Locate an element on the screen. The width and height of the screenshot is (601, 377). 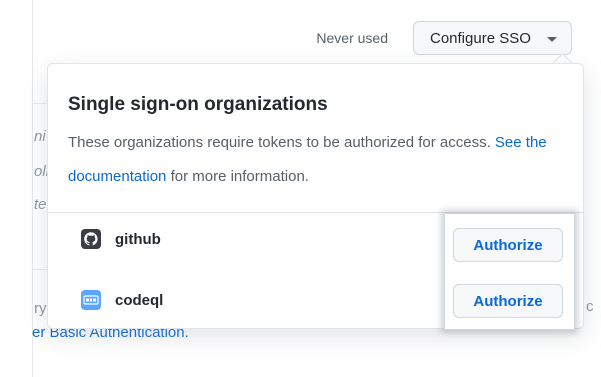
organization-name: github is located at coordinates (138, 239).